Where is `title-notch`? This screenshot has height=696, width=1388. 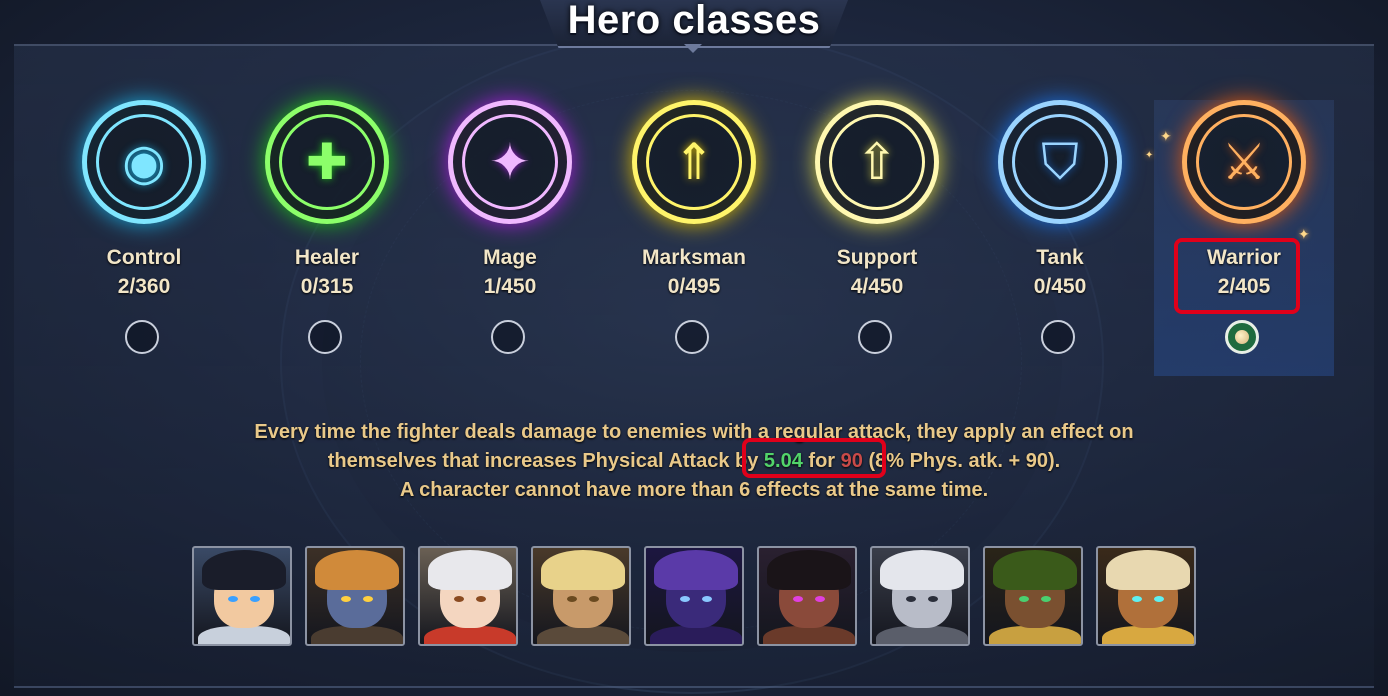
title-notch is located at coordinates (693, 48).